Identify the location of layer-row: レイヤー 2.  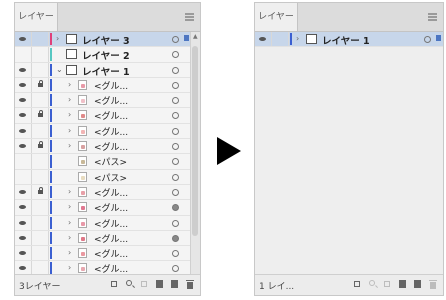
(103, 55).